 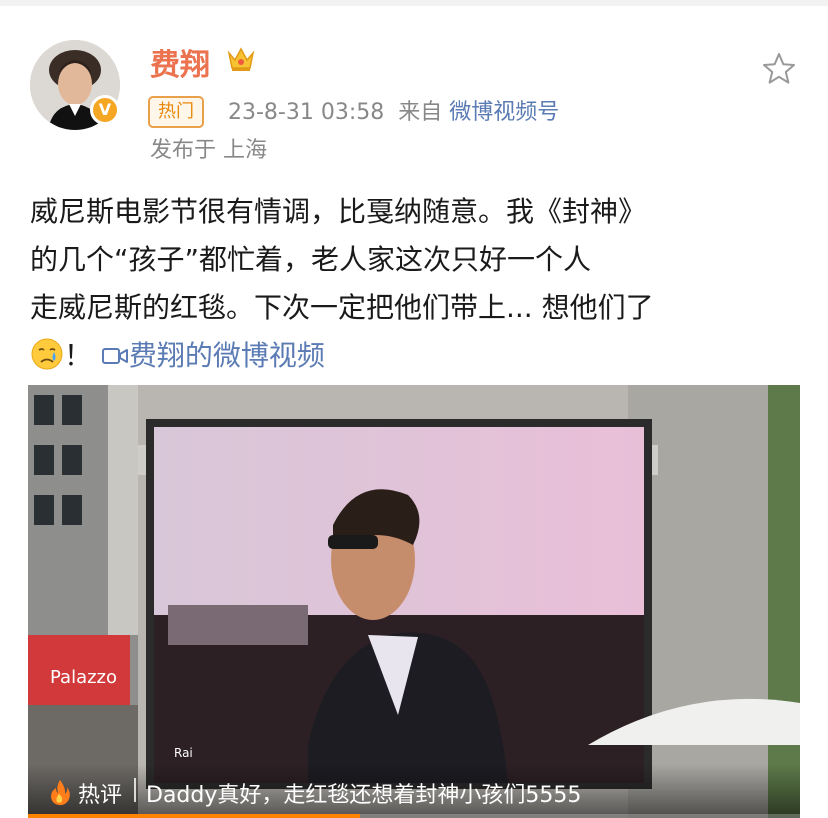 What do you see at coordinates (306, 112) in the screenshot?
I see `post-timestamp: 23-8-31 03:58` at bounding box center [306, 112].